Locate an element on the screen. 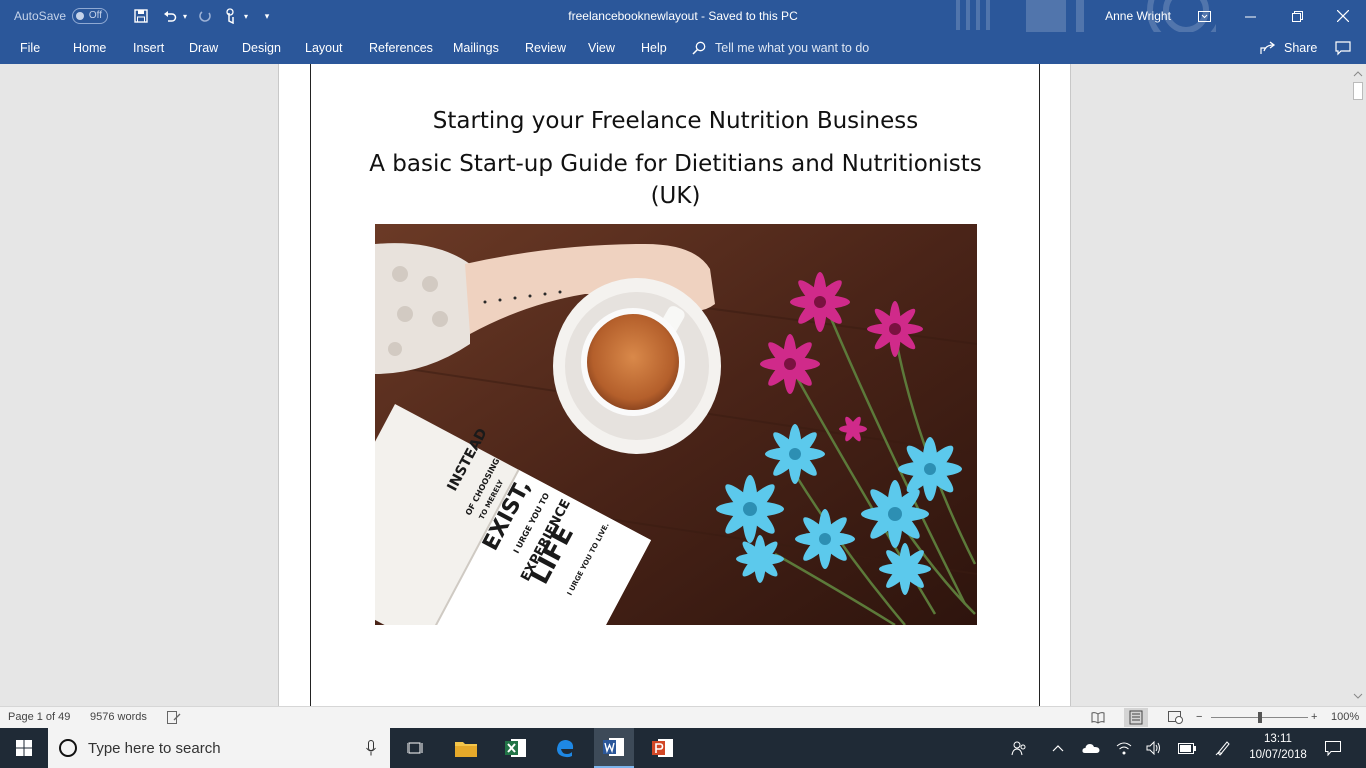  tab-layout: Layout is located at coordinates (324, 48).